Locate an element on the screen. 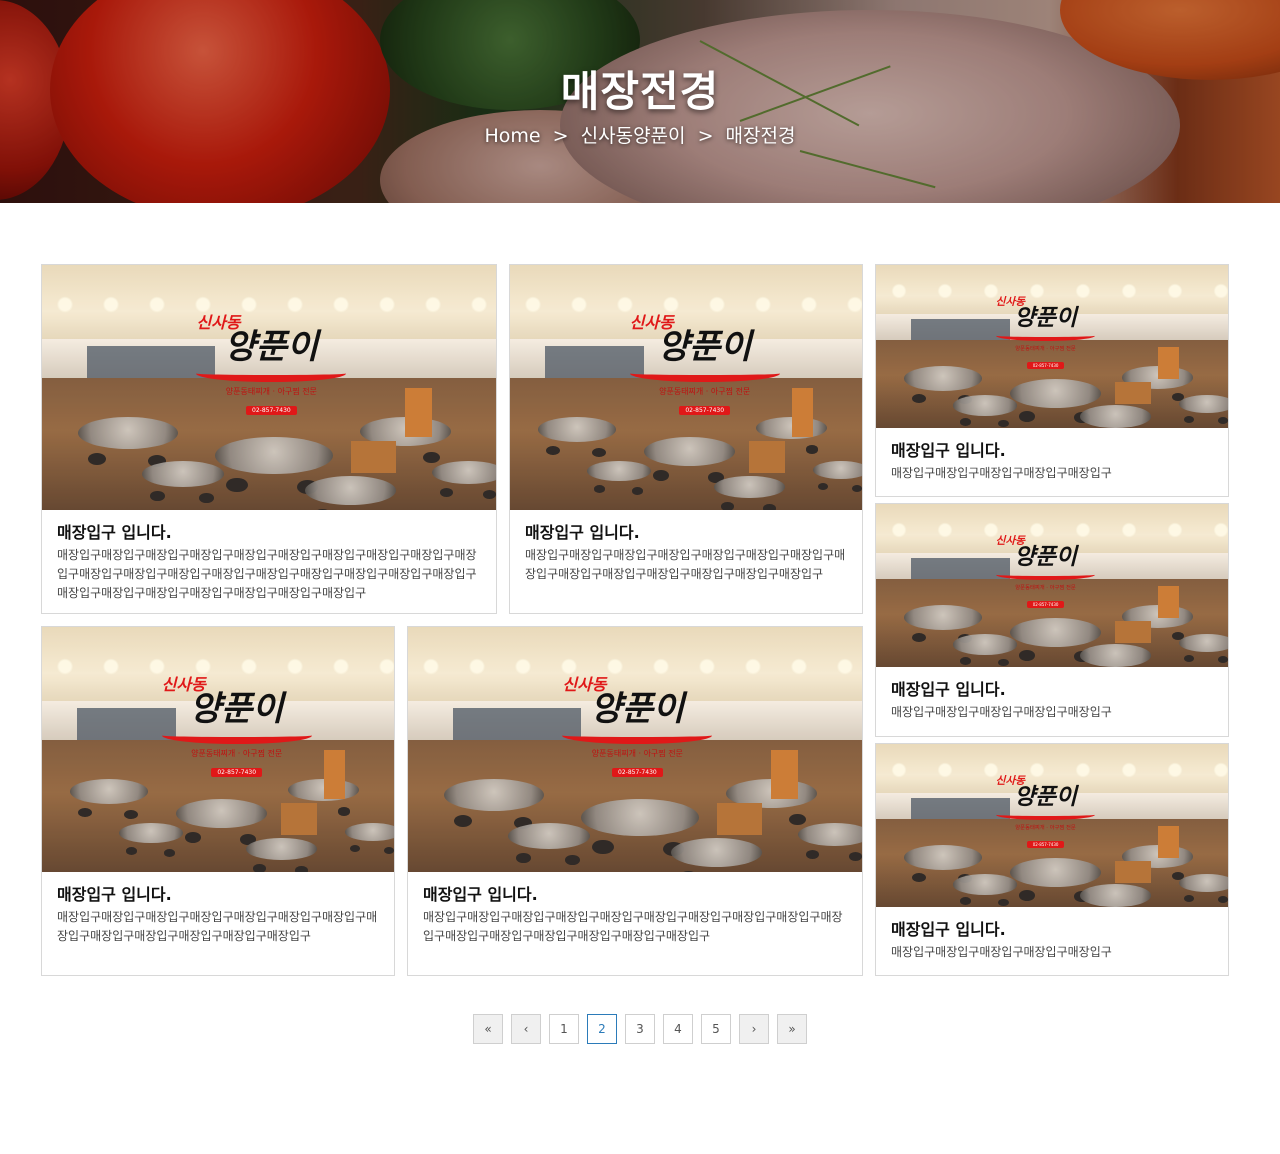 The image size is (1280, 1154). breadcrumb-section: 신사동양푼이 is located at coordinates (633, 136).